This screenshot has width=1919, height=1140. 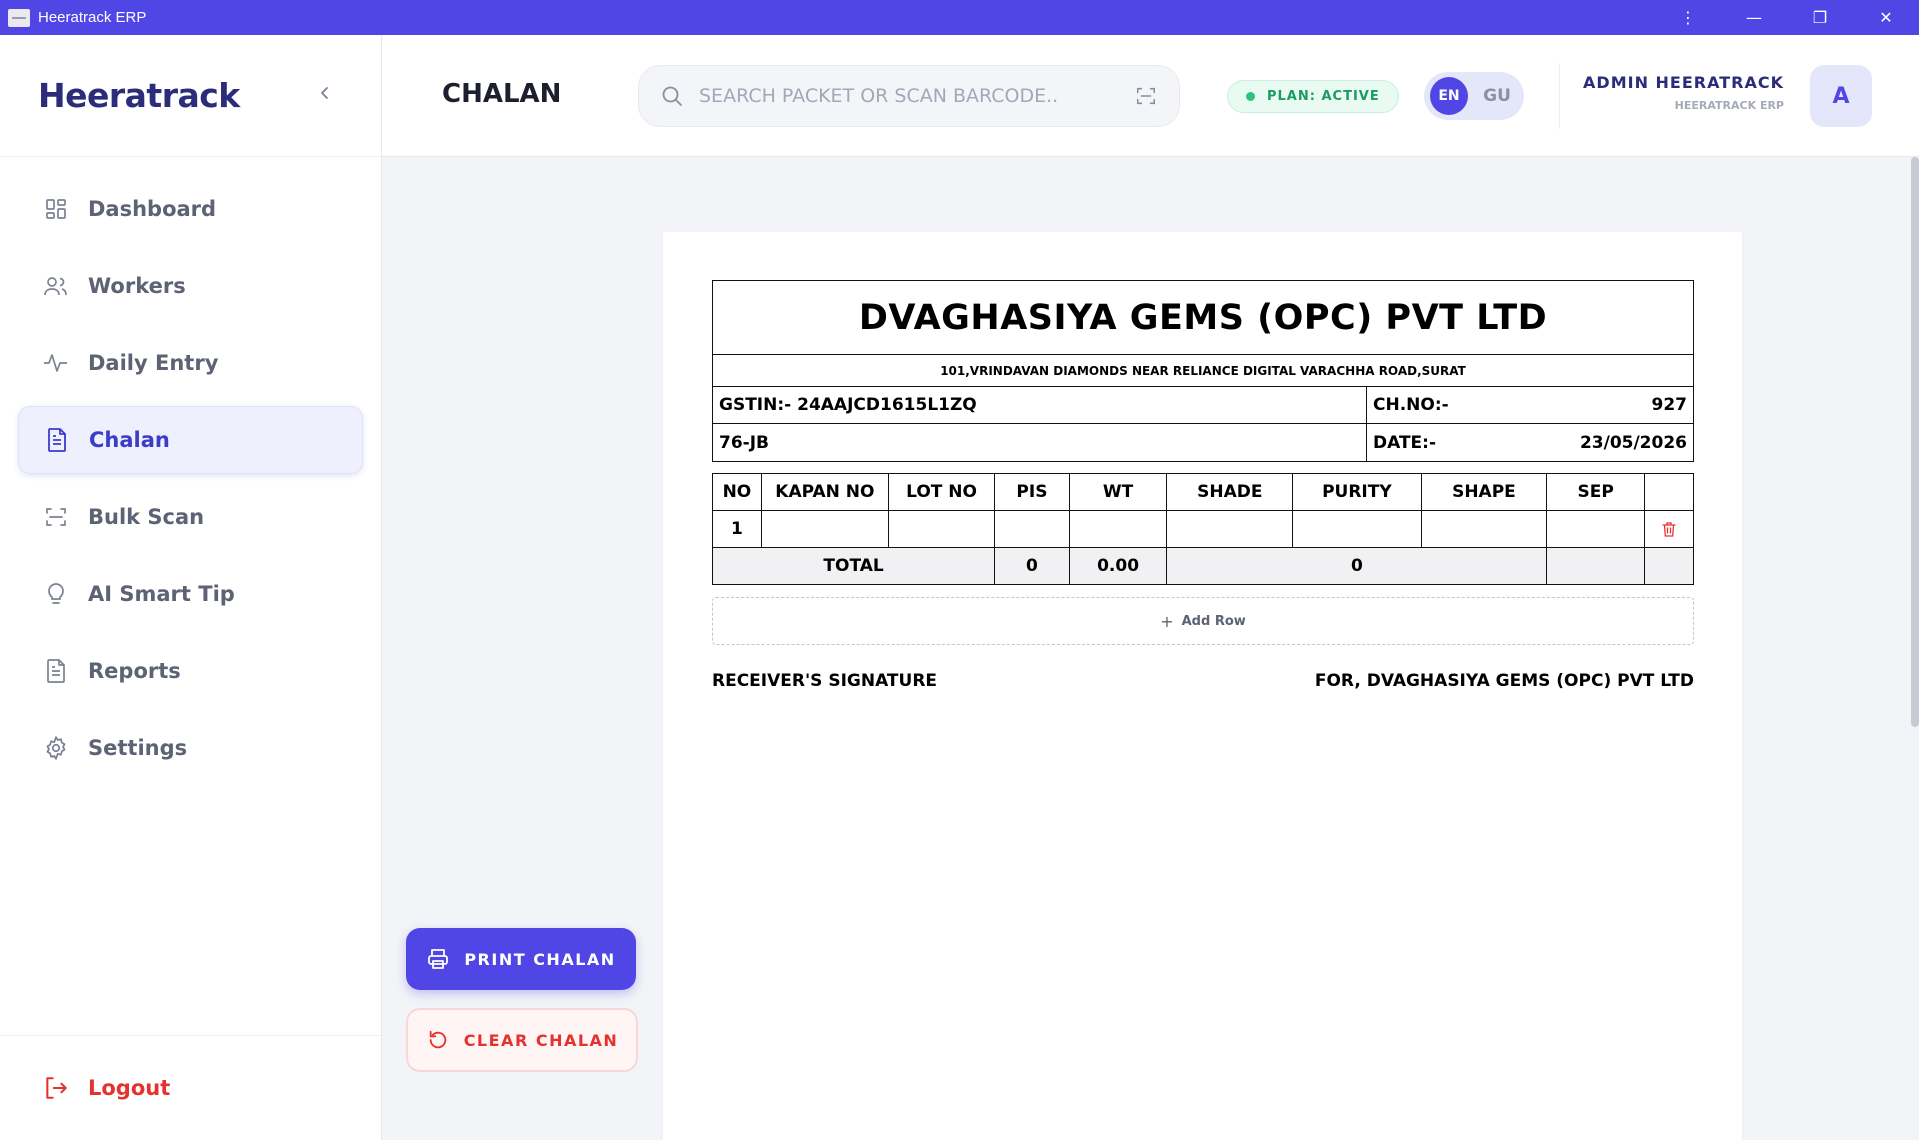 I want to click on sidebar-item-reports: Reports, so click(x=190, y=671).